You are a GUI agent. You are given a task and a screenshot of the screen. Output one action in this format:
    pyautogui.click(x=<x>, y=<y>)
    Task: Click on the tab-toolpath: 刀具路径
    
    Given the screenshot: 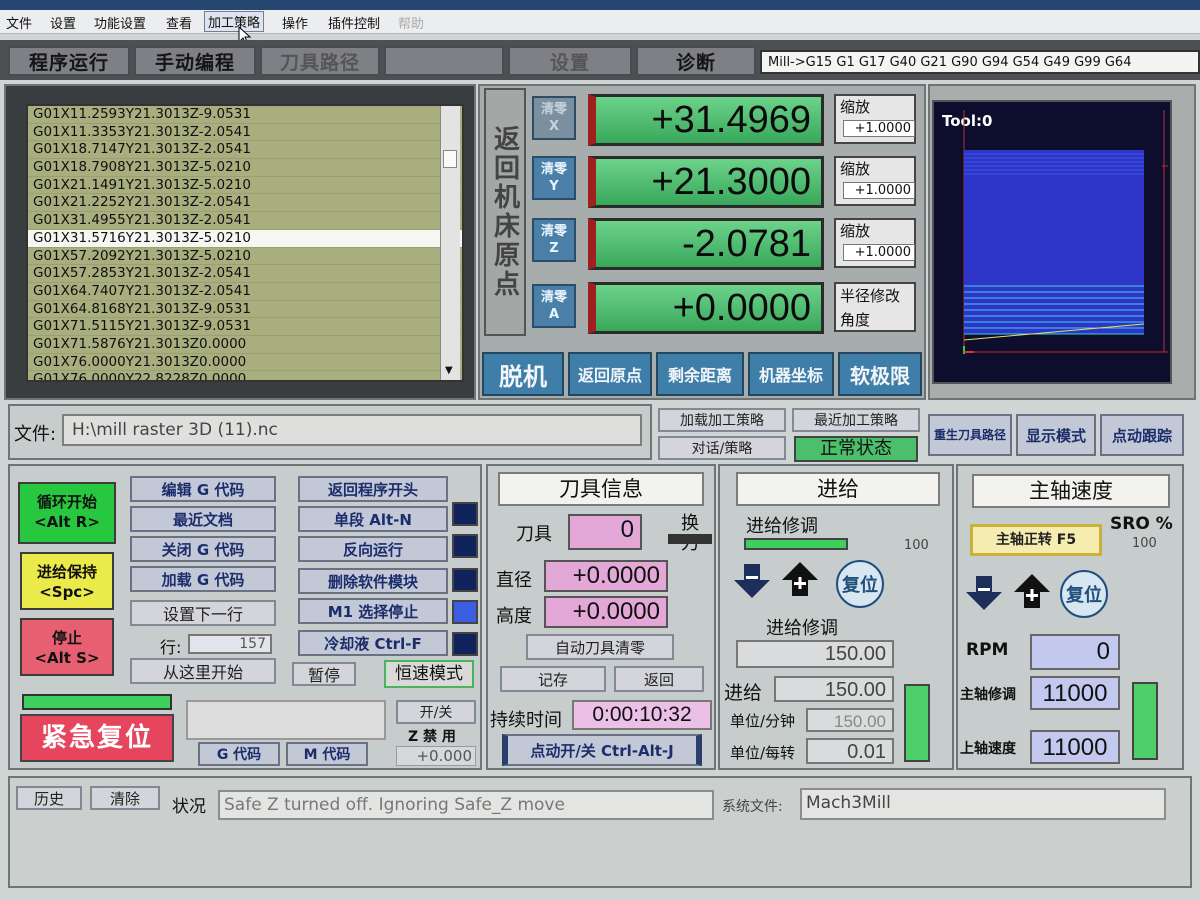 What is the action you would take?
    pyautogui.click(x=320, y=61)
    